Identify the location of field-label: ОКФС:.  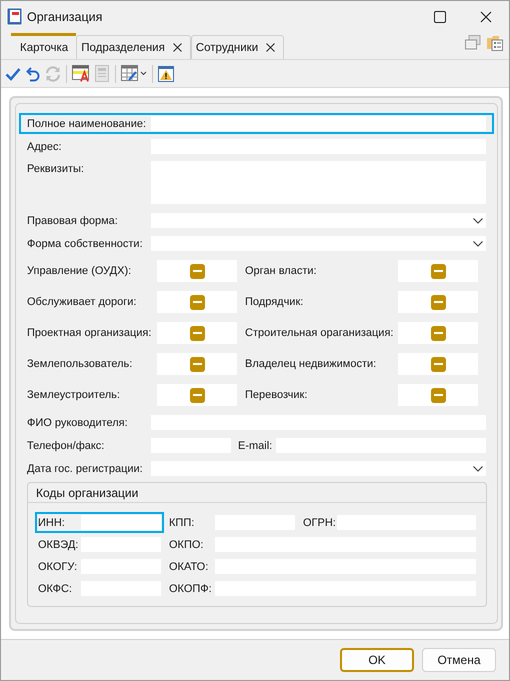
(55, 588).